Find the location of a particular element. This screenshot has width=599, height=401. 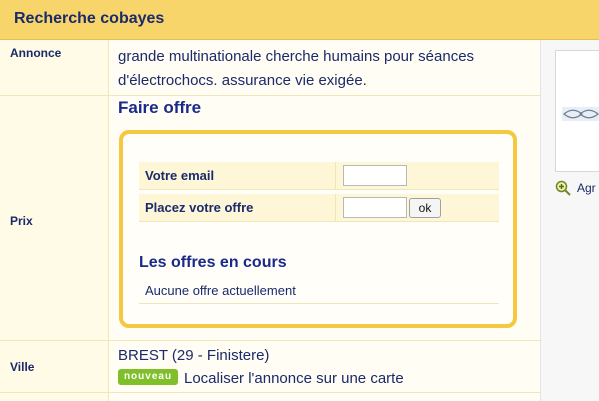

enlarge-photo-text: Agr is located at coordinates (586, 188).